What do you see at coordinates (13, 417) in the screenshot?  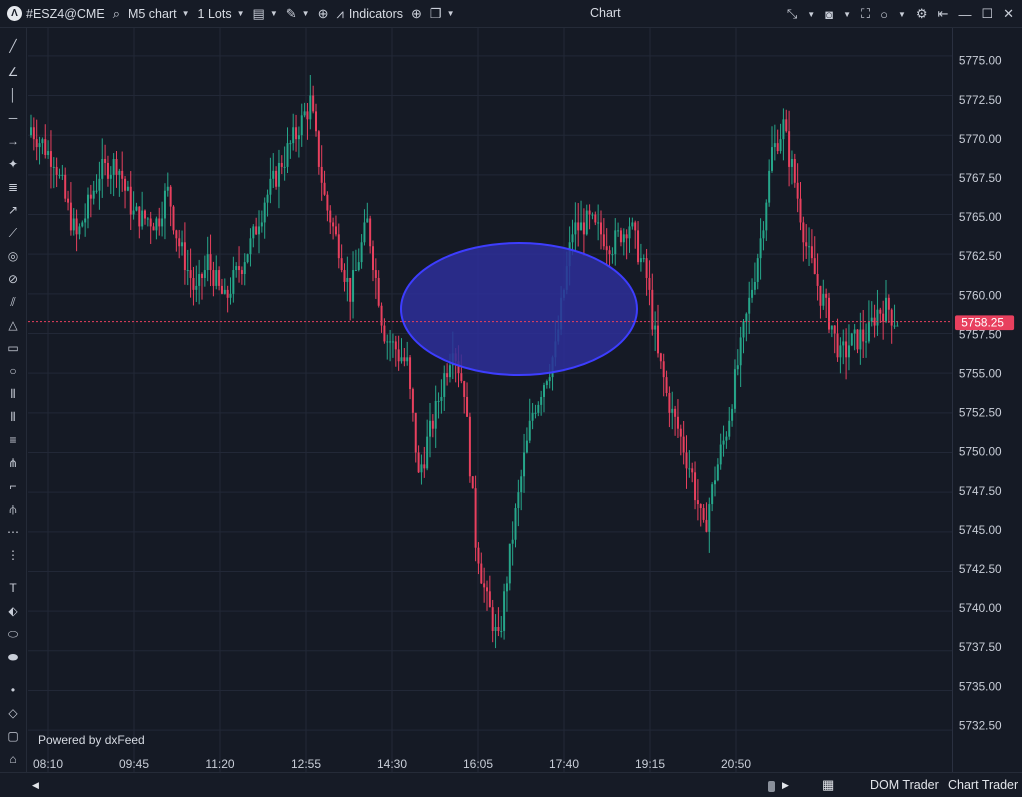 I see `fib-extension-icon: ⫴` at bounding box center [13, 417].